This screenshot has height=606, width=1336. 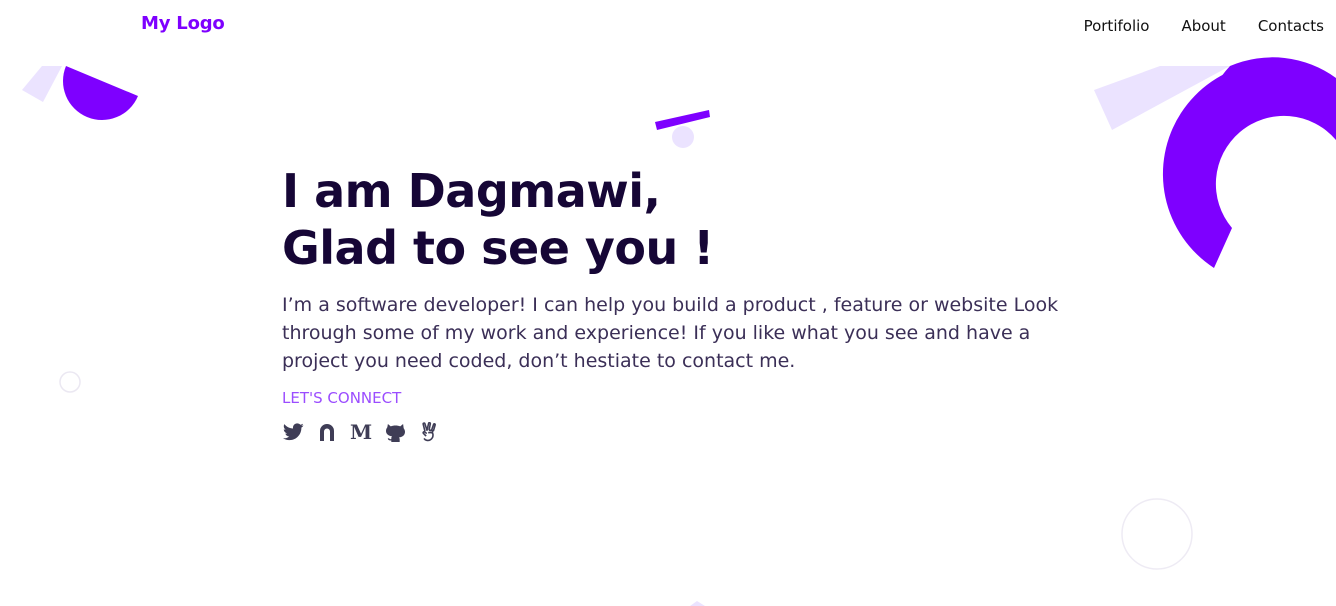 I want to click on main-nav: Portifolio About Contacts, so click(x=1204, y=26).